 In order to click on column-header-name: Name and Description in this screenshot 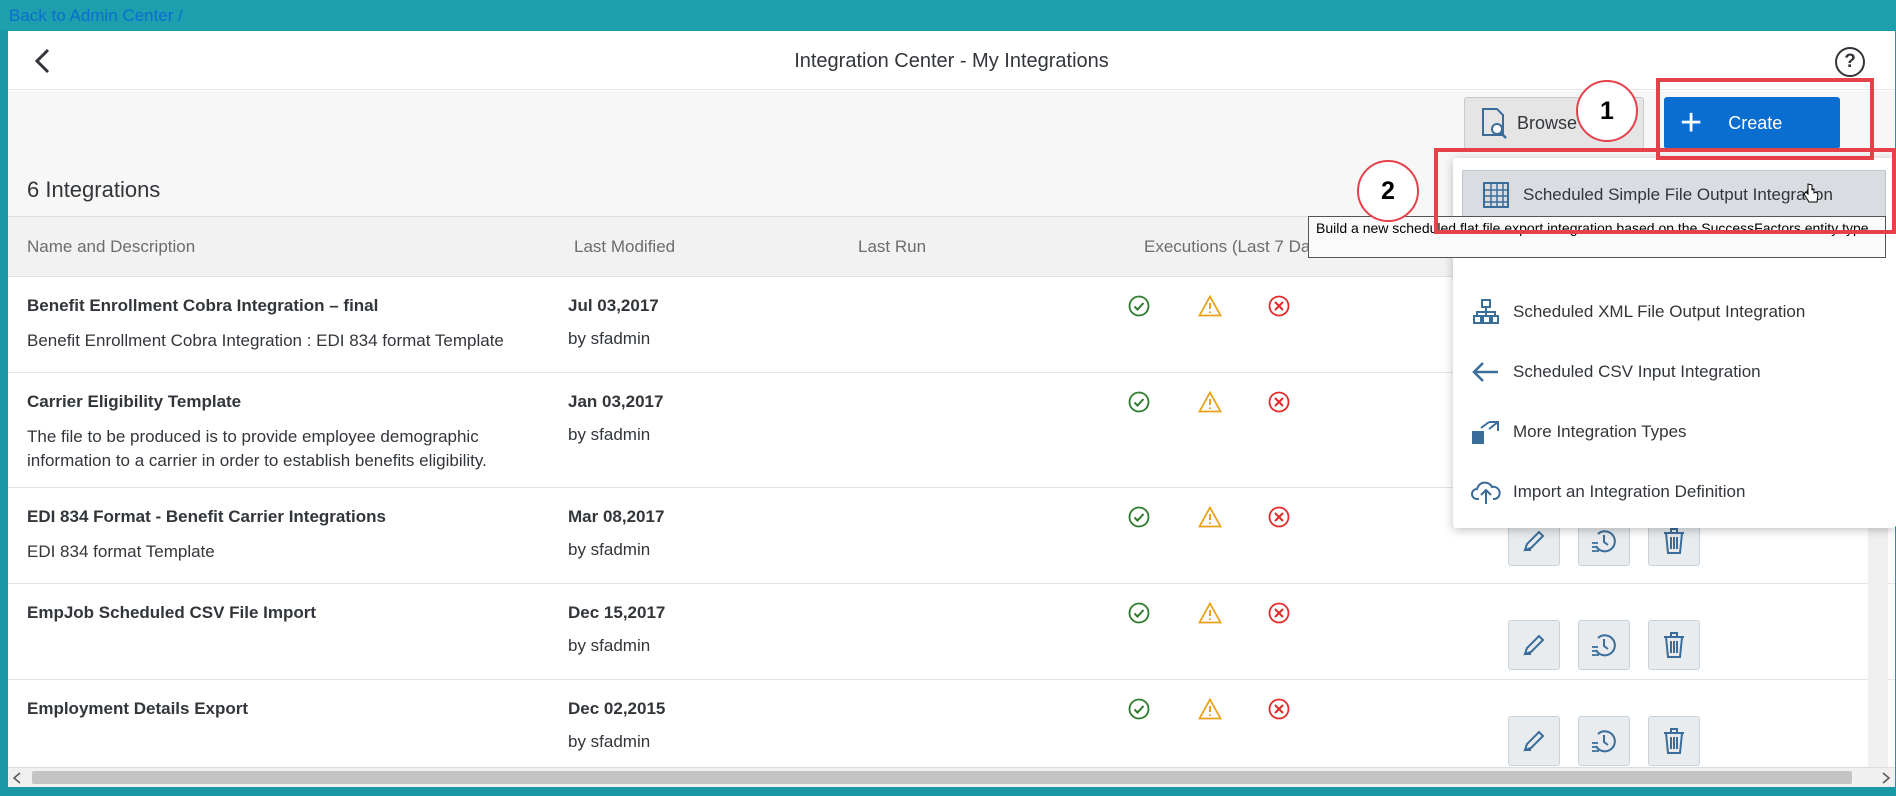, I will do `click(111, 247)`.